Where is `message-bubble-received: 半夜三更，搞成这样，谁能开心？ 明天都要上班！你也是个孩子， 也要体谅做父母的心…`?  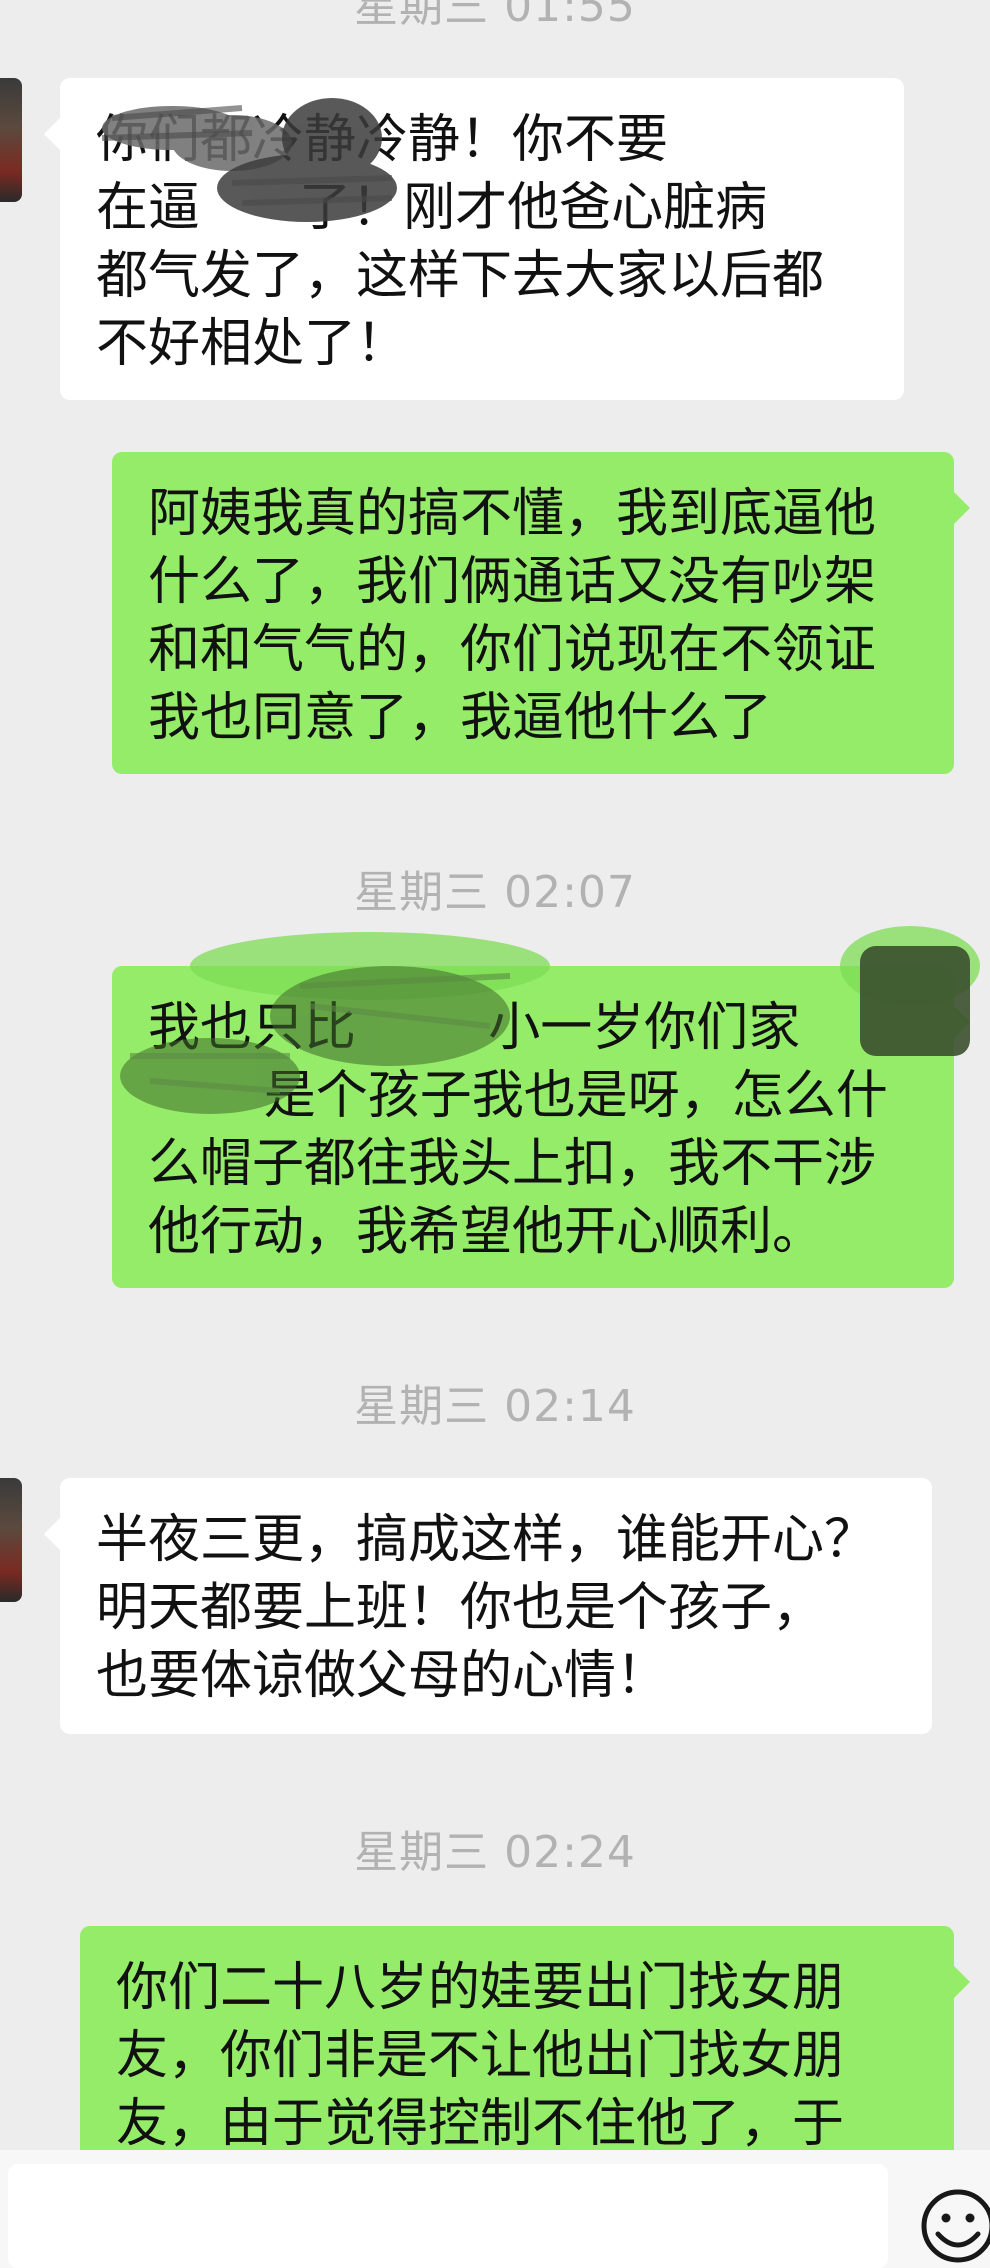 message-bubble-received: 半夜三更，搞成这样，谁能开心？ 明天都要上班！你也是个孩子， 也要体谅做父母的心… is located at coordinates (488, 1606).